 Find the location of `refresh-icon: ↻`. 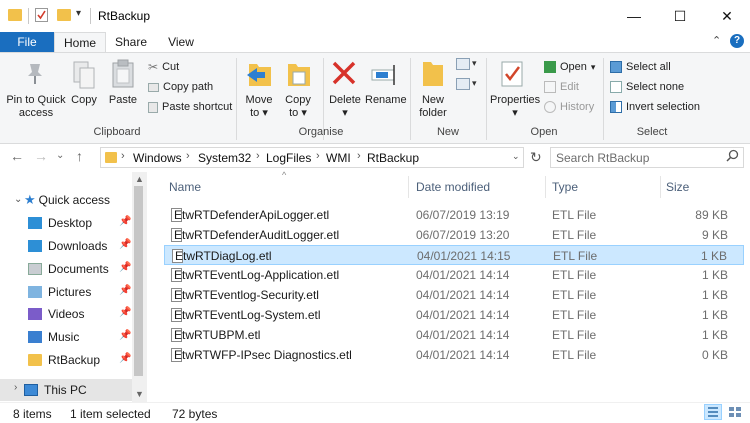

refresh-icon: ↻ is located at coordinates (536, 157).